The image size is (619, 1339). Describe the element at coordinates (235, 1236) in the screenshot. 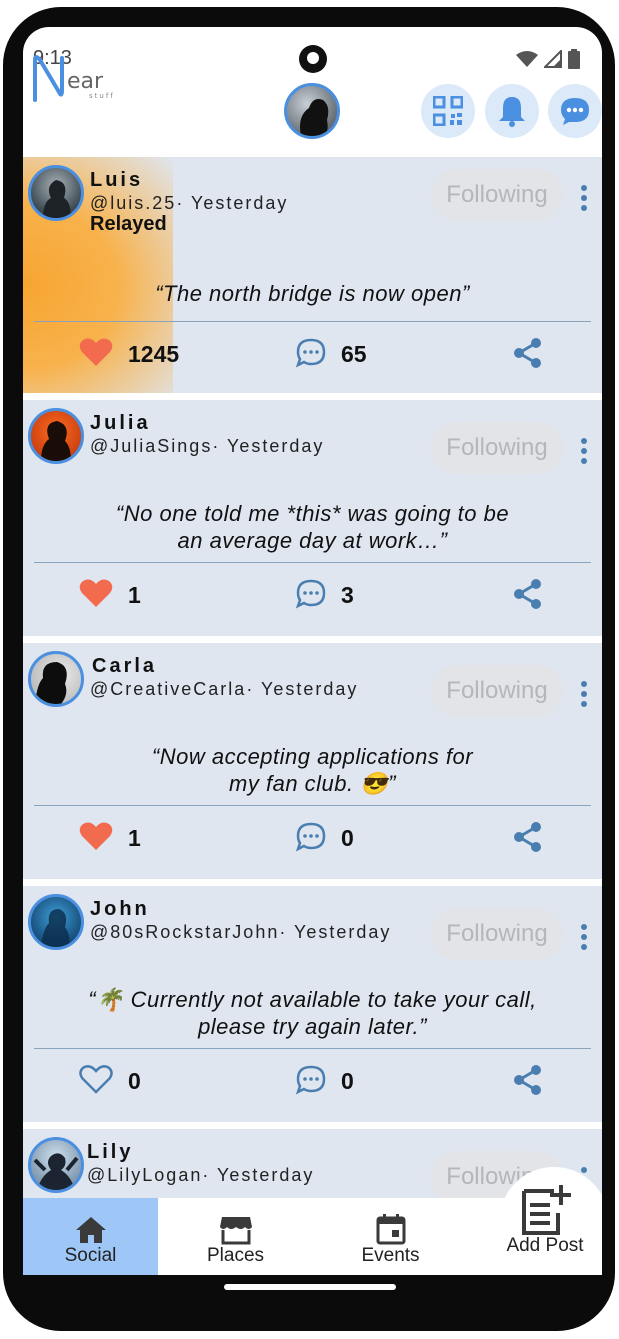

I see `nav-places: Places` at that location.